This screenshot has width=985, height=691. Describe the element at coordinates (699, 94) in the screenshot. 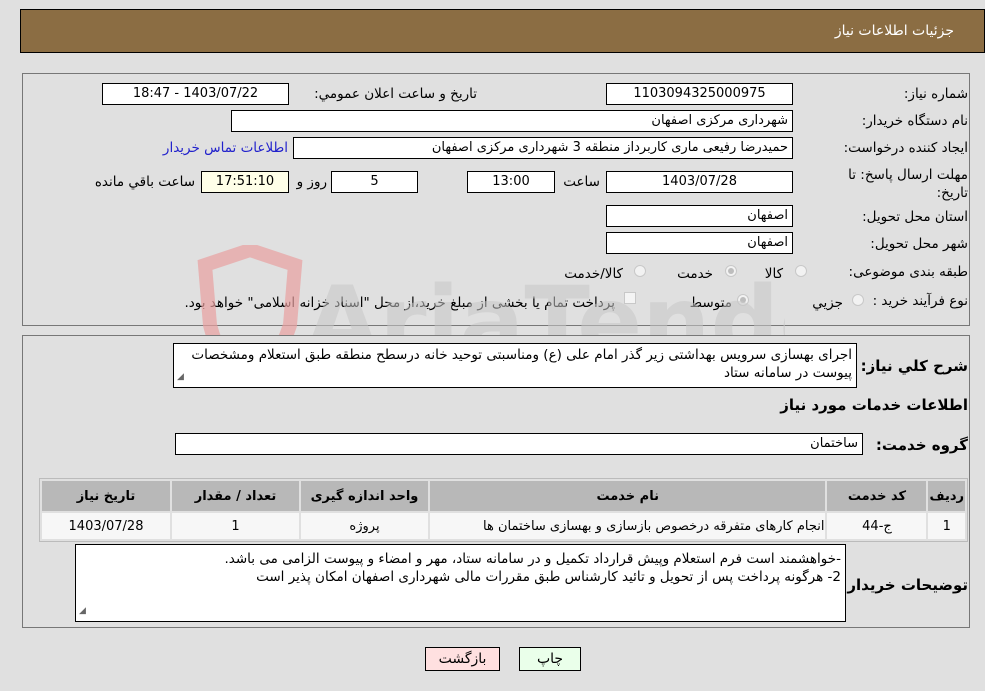

I see `need-number-field: 1103094325000975` at that location.